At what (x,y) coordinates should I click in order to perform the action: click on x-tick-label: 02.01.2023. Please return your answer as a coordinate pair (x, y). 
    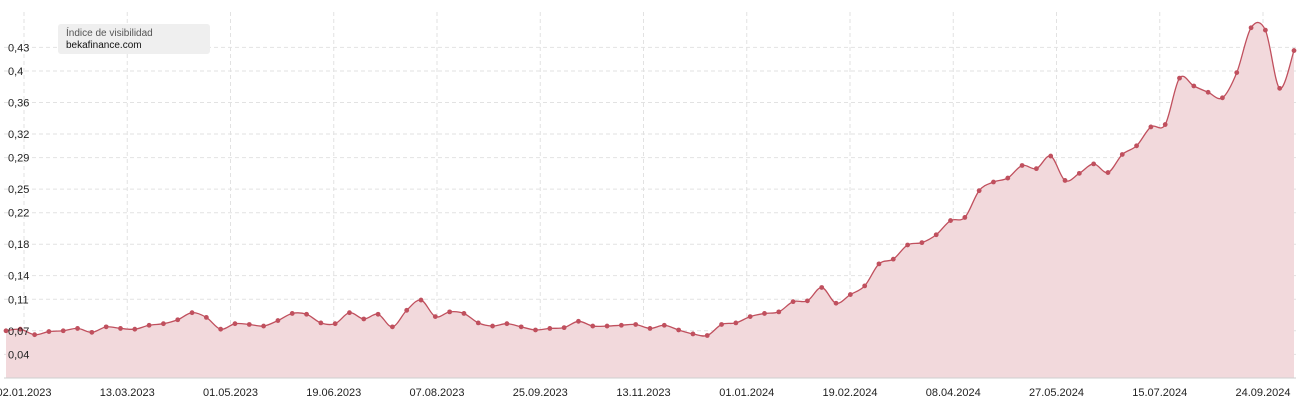
    Looking at the image, I should click on (26, 393).